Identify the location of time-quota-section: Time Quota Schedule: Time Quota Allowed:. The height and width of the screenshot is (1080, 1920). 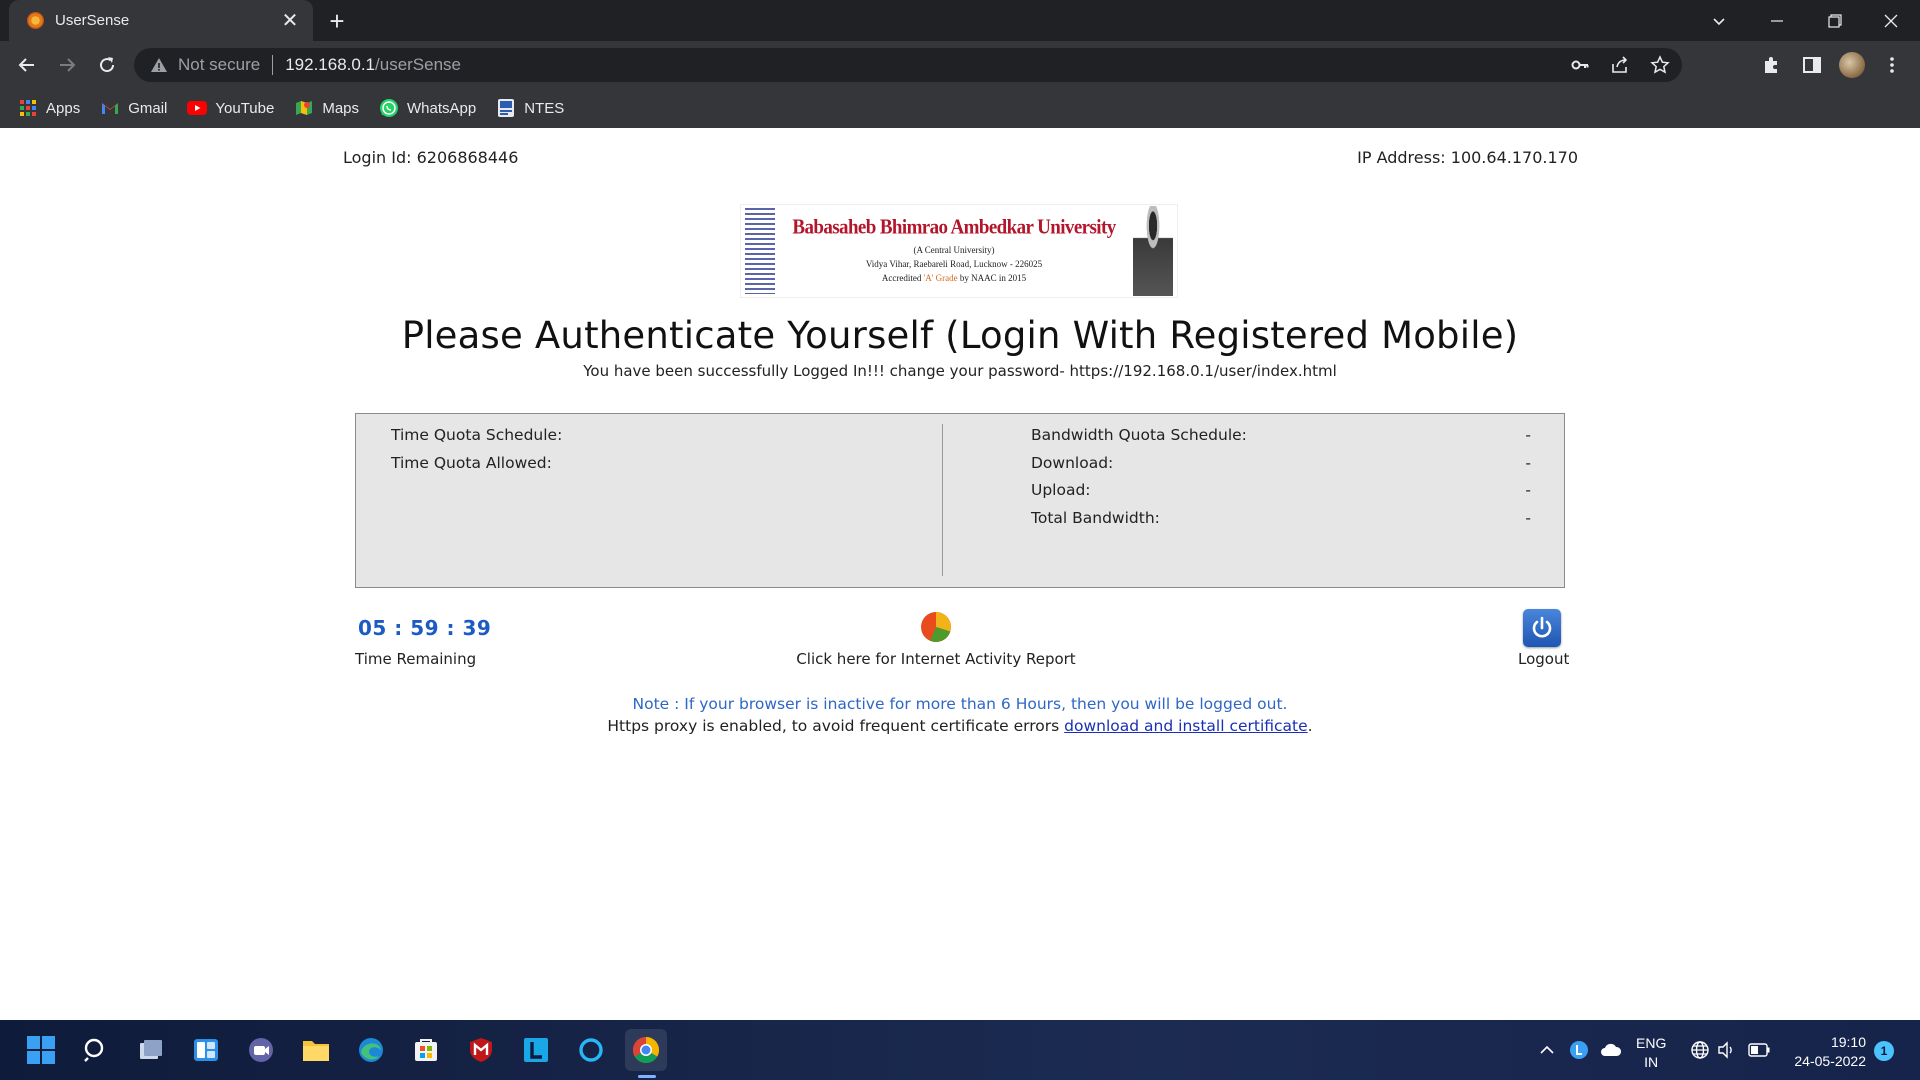
(476, 453).